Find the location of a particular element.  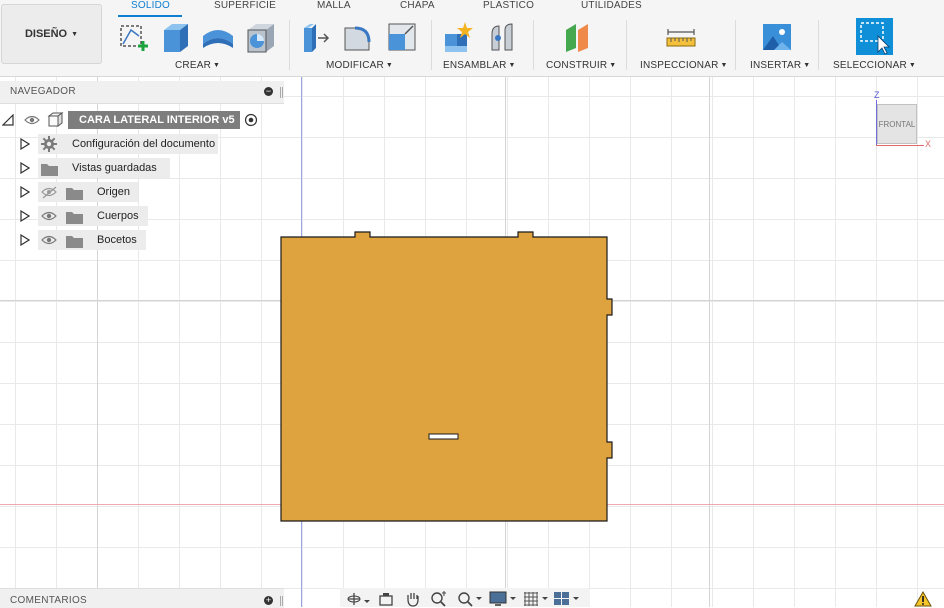

browser-item-saved-views: Vistas guardadas is located at coordinates (142, 168).